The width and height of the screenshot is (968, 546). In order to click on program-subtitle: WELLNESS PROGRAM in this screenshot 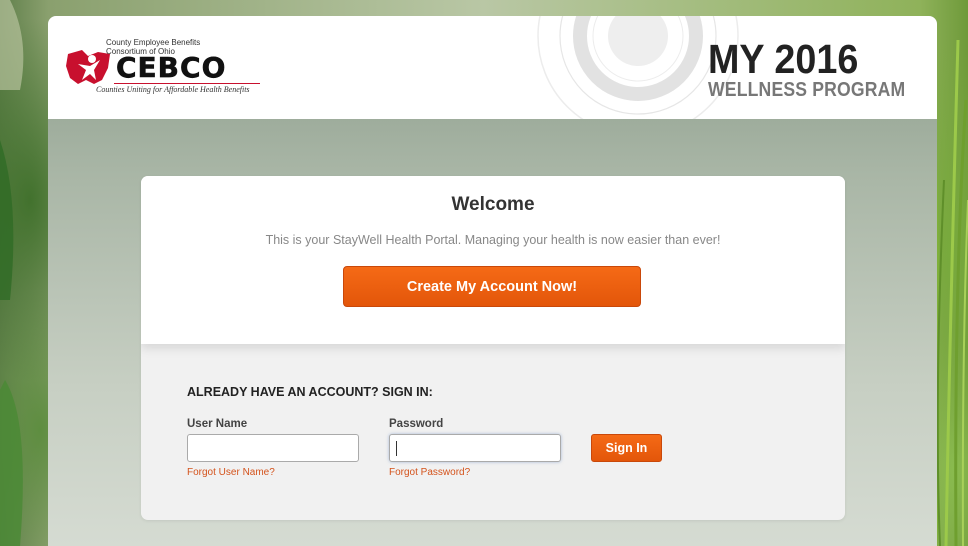, I will do `click(807, 90)`.